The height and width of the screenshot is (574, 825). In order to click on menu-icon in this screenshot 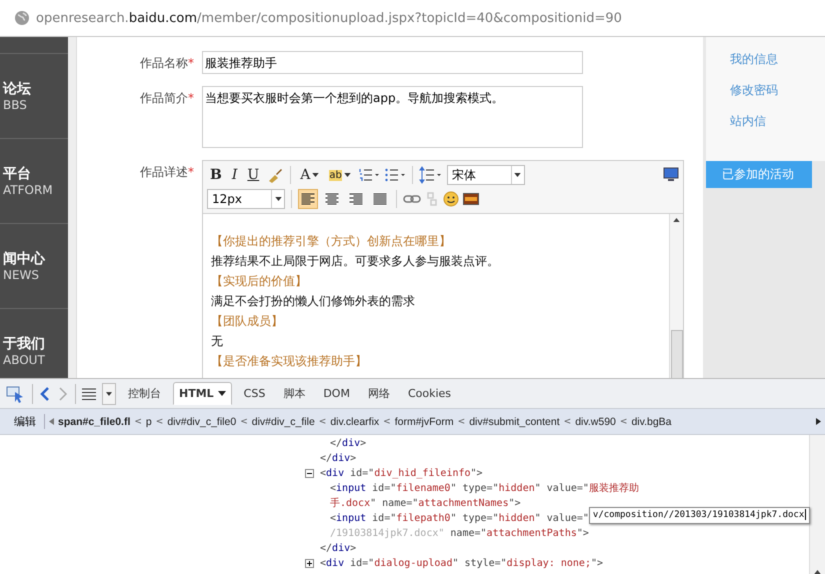, I will do `click(89, 394)`.